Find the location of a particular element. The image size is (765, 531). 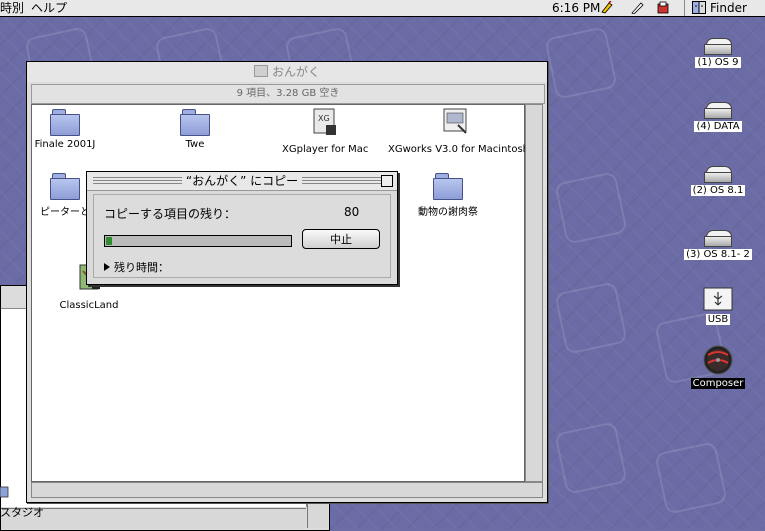

finder-item-carnival: 動物の謝肉祭 is located at coordinates (448, 195).